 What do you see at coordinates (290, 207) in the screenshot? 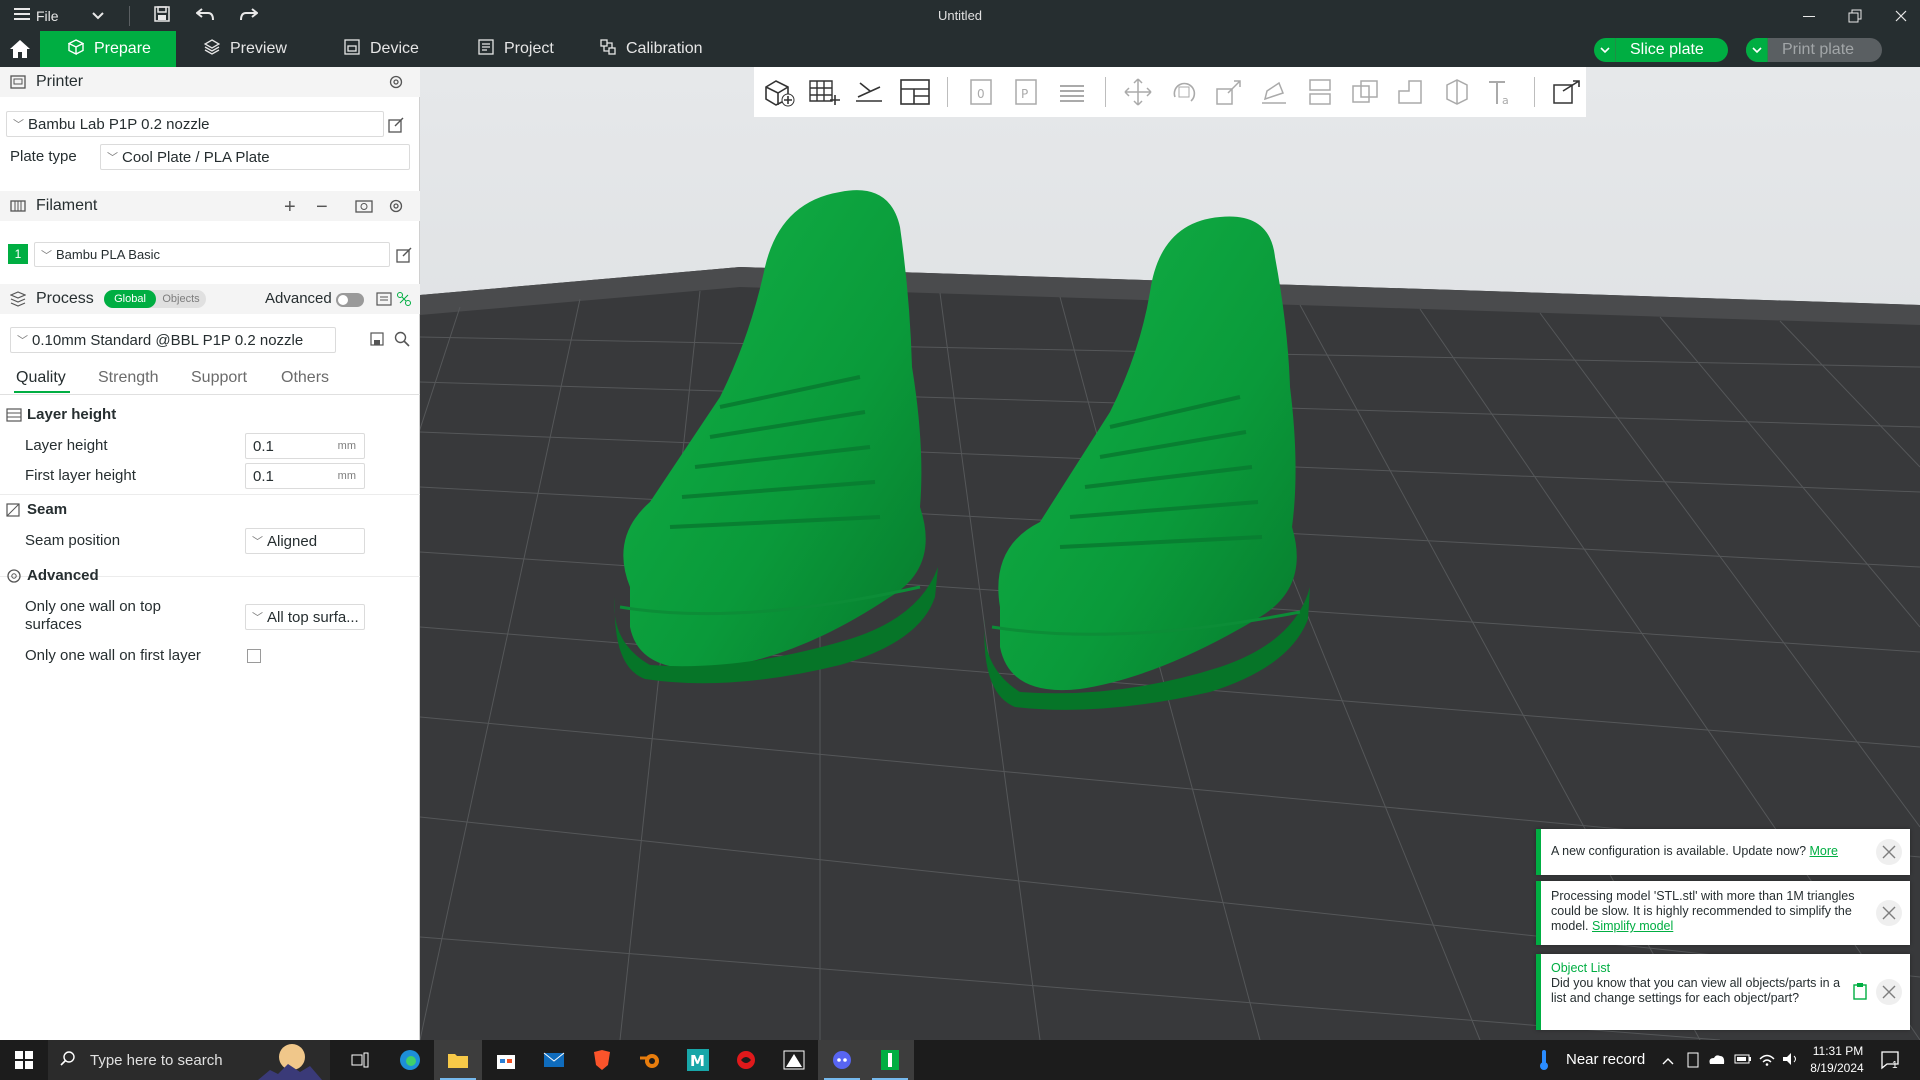
I see `add-icon: +` at bounding box center [290, 207].